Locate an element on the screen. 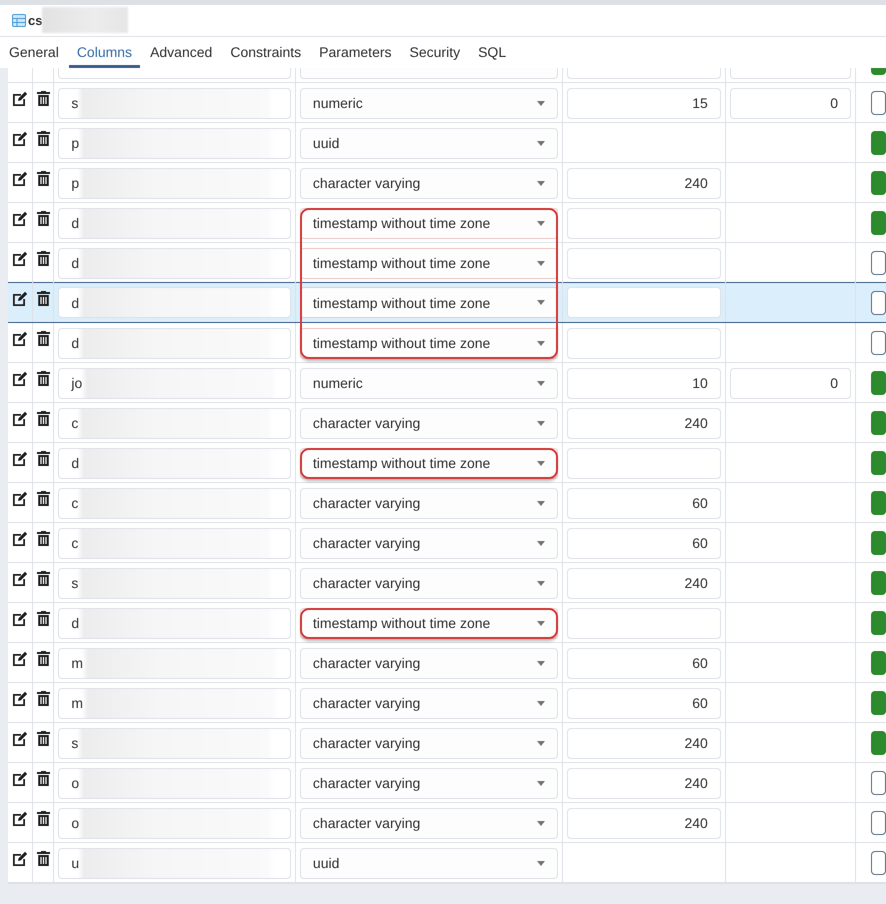  name-field: u is located at coordinates (174, 863).